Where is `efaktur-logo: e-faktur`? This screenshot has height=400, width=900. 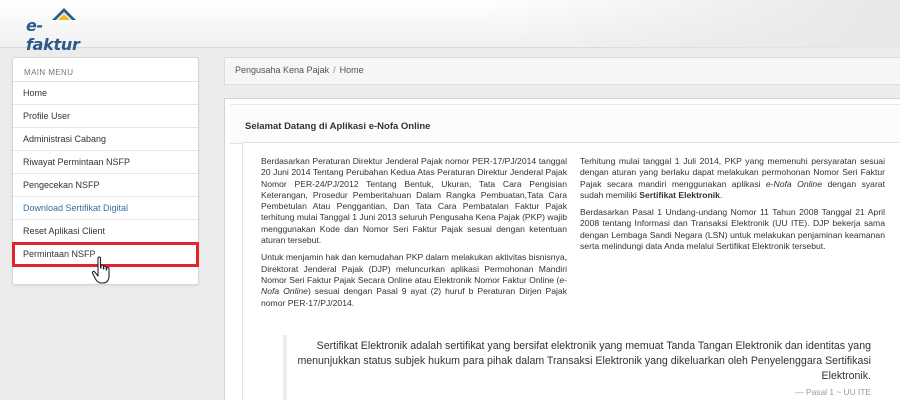 efaktur-logo: e-faktur is located at coordinates (61, 29).